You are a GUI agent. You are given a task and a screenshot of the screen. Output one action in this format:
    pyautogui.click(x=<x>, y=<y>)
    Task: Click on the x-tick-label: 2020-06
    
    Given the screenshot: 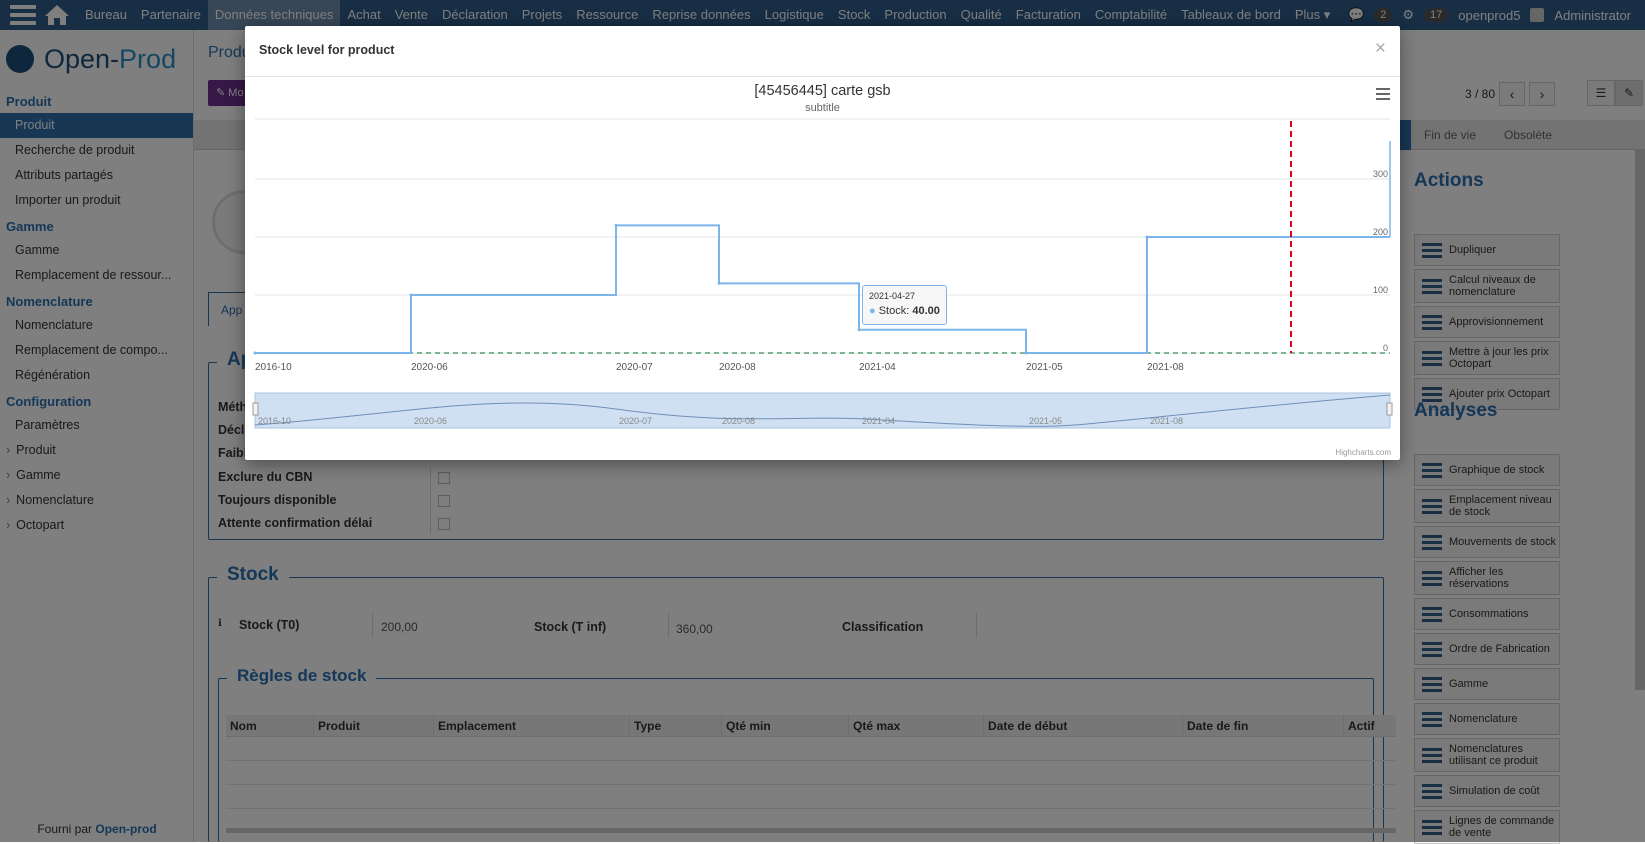 What is the action you would take?
    pyautogui.click(x=429, y=367)
    